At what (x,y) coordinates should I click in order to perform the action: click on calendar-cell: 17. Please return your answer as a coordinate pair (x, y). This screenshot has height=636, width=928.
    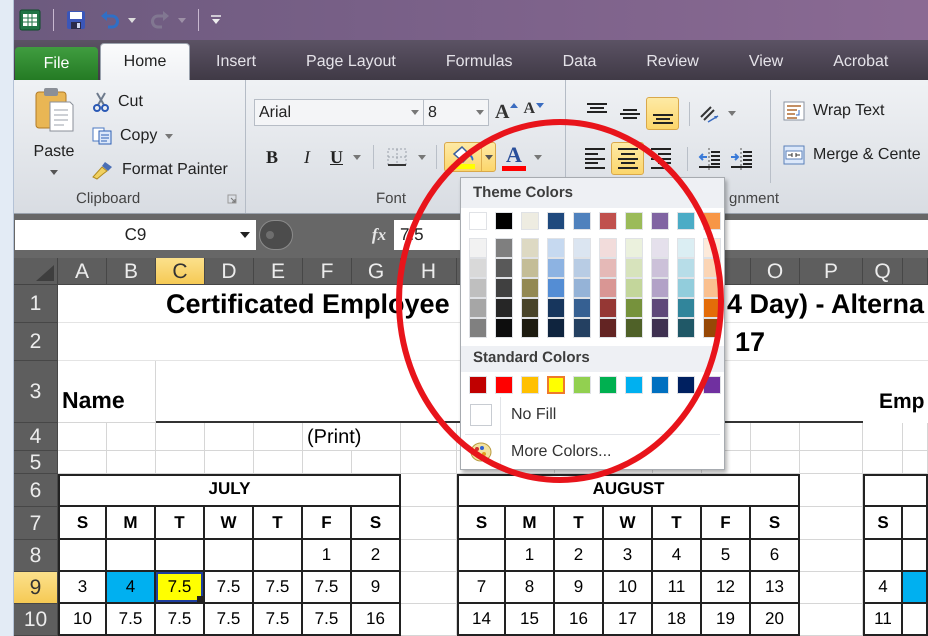
    Looking at the image, I should click on (628, 620).